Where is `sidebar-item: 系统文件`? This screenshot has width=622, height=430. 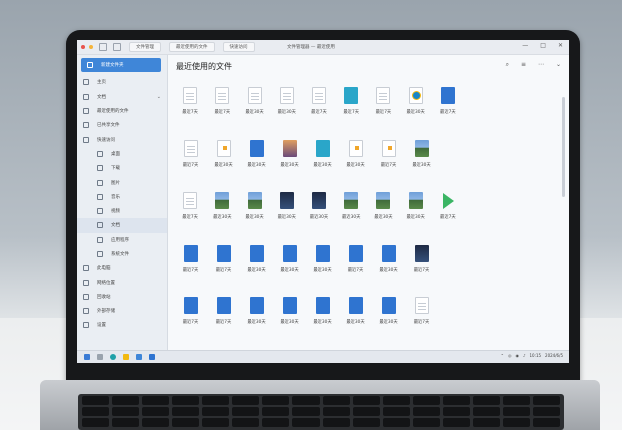 sidebar-item: 系统文件 is located at coordinates (122, 254).